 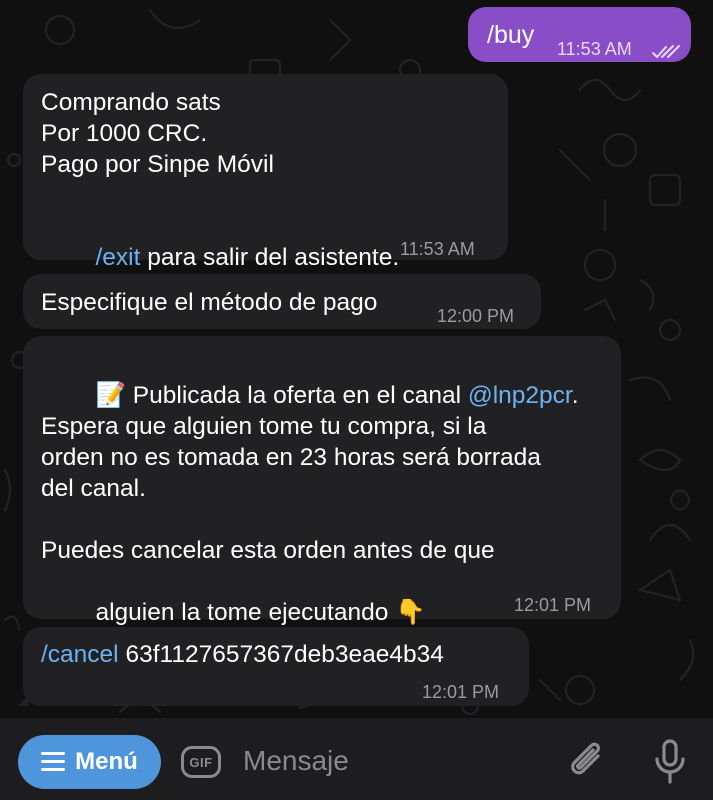 I want to click on bubble-tail, so click(x=22, y=697).